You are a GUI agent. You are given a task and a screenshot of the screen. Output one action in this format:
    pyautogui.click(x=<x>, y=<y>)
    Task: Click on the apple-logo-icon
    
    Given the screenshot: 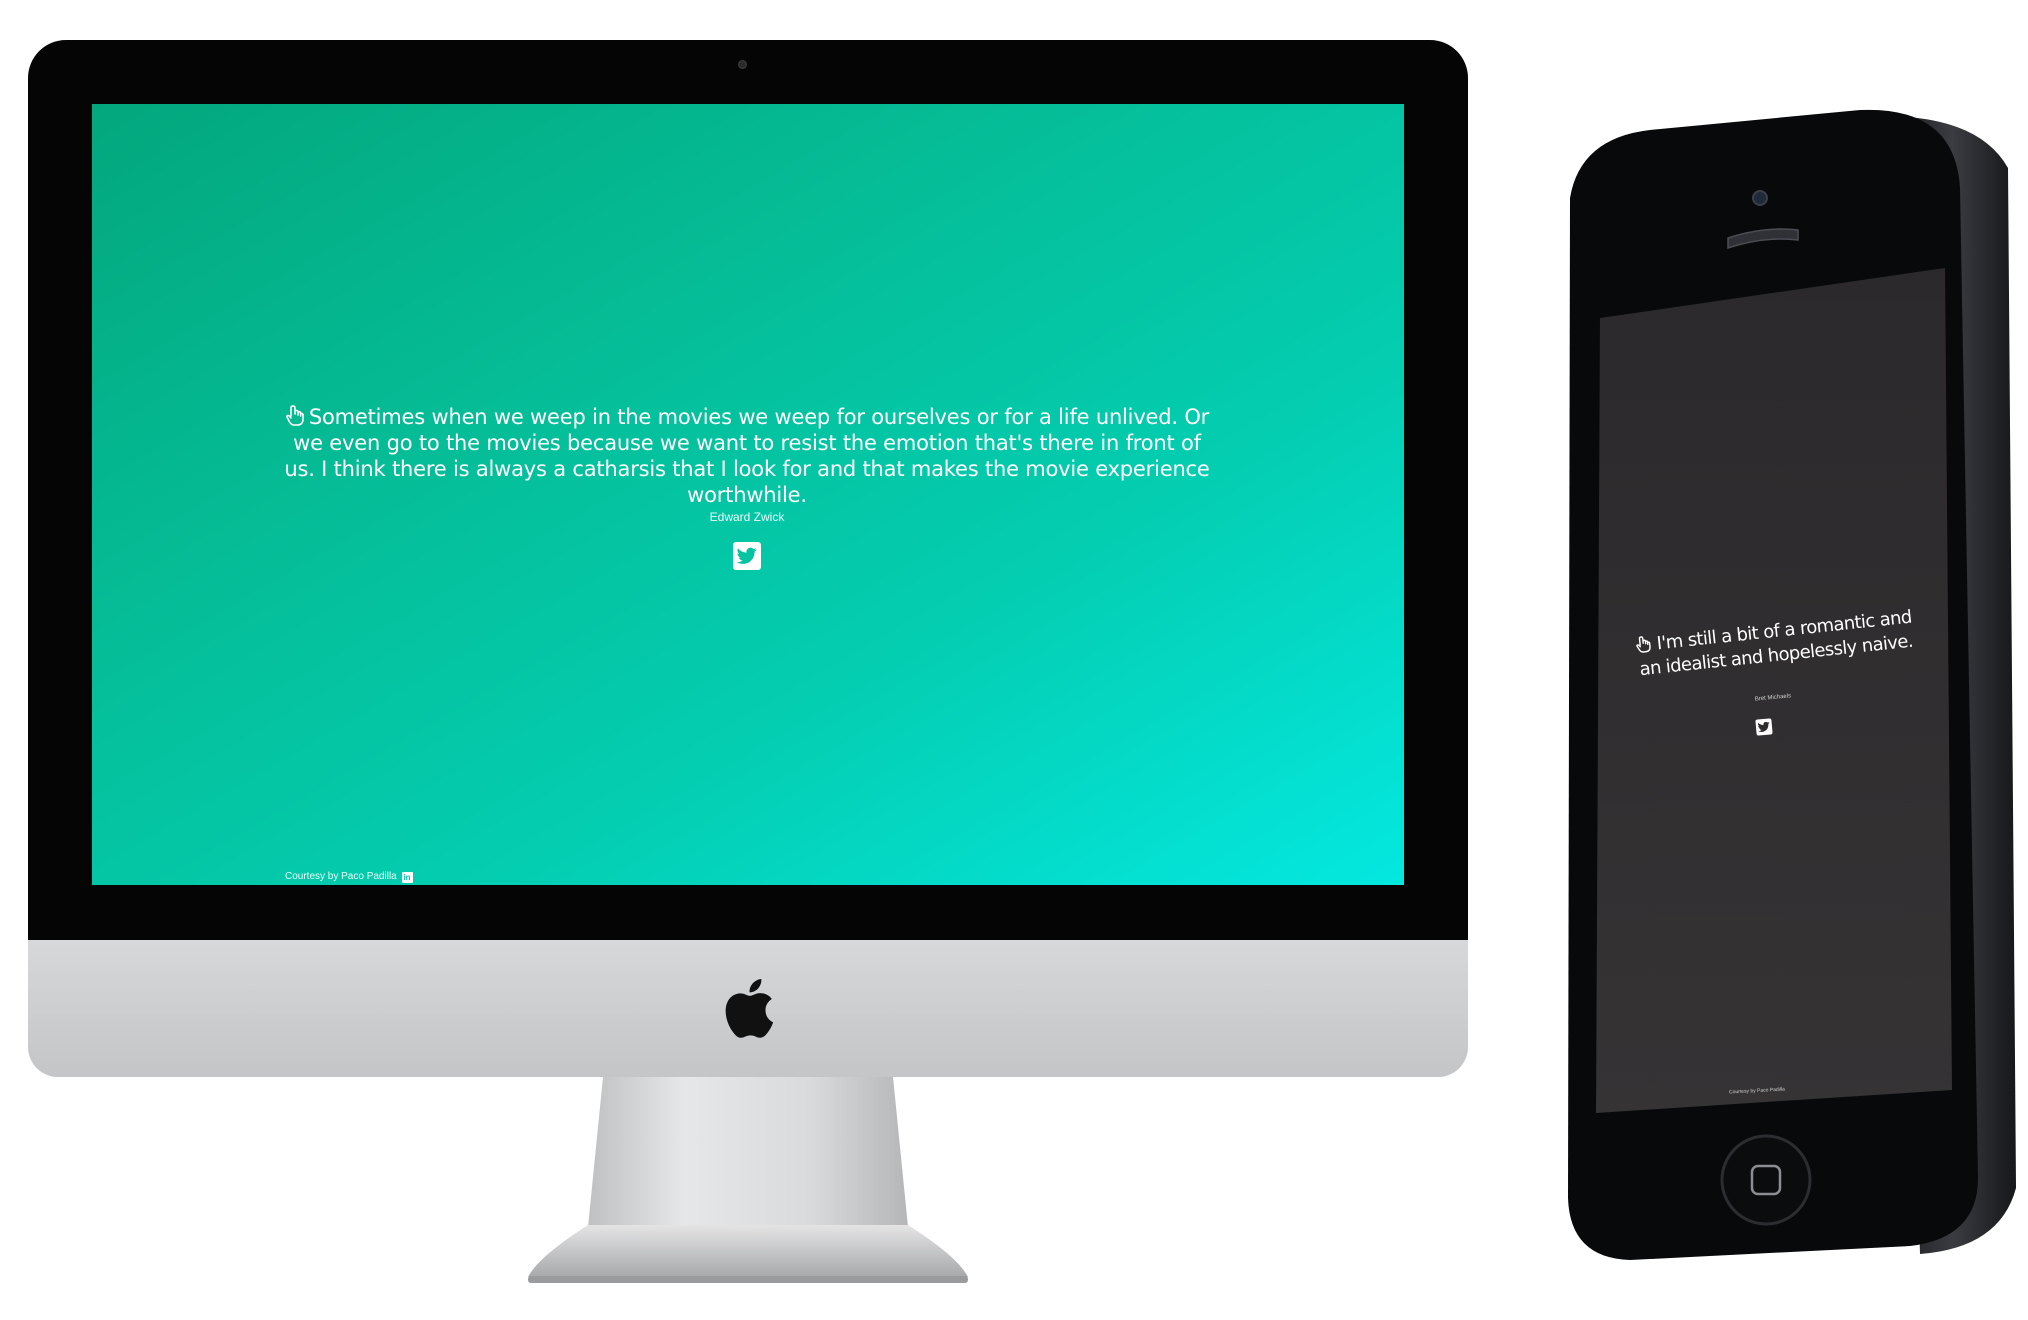 What is the action you would take?
    pyautogui.click(x=749, y=1008)
    